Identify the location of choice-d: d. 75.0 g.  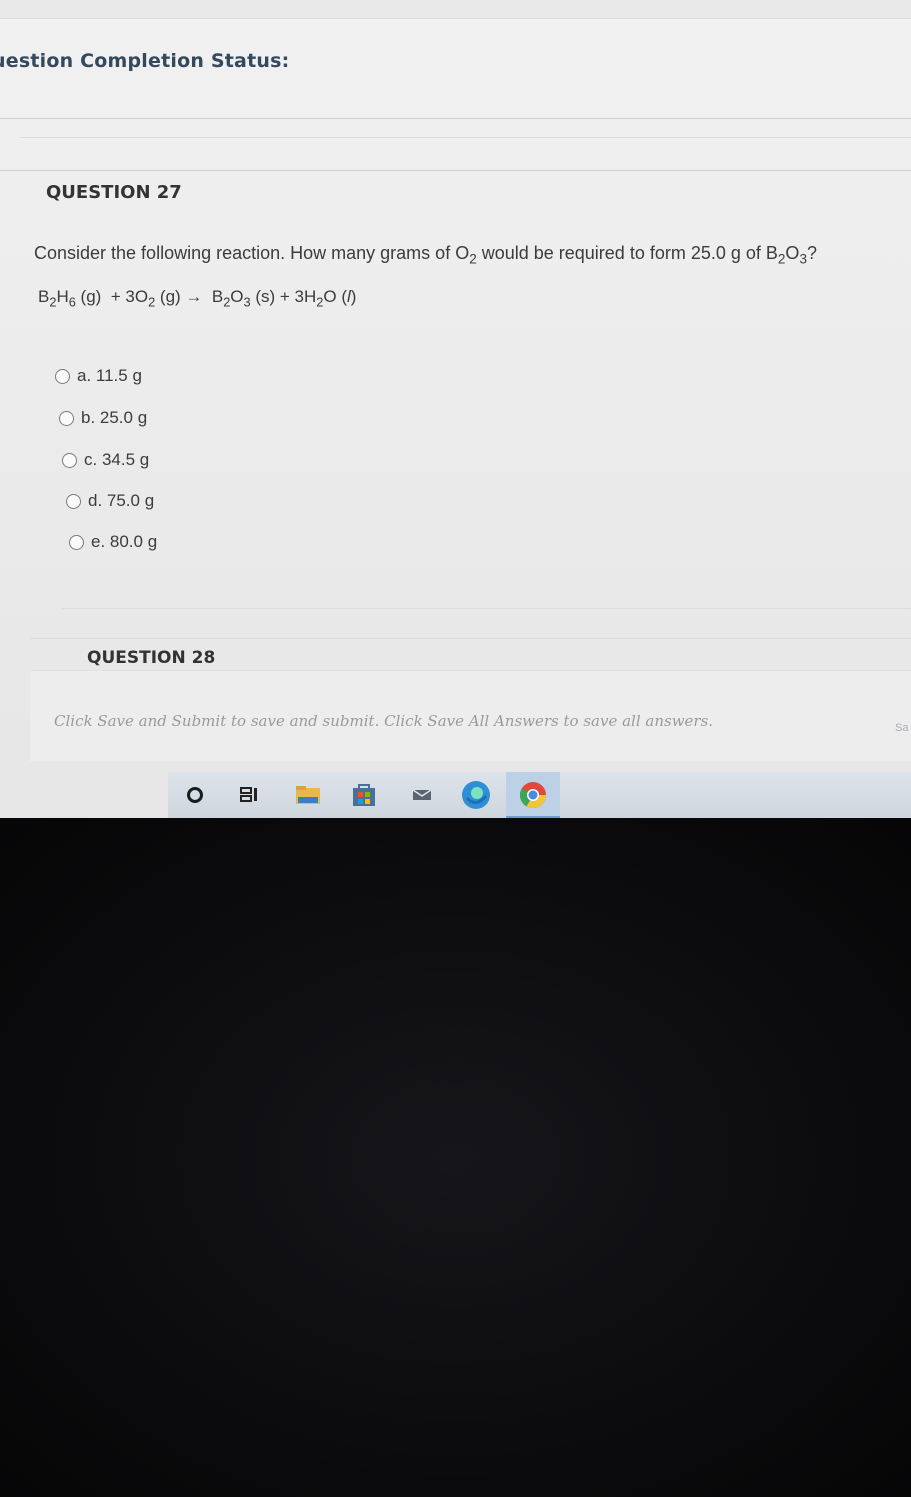
(110, 501).